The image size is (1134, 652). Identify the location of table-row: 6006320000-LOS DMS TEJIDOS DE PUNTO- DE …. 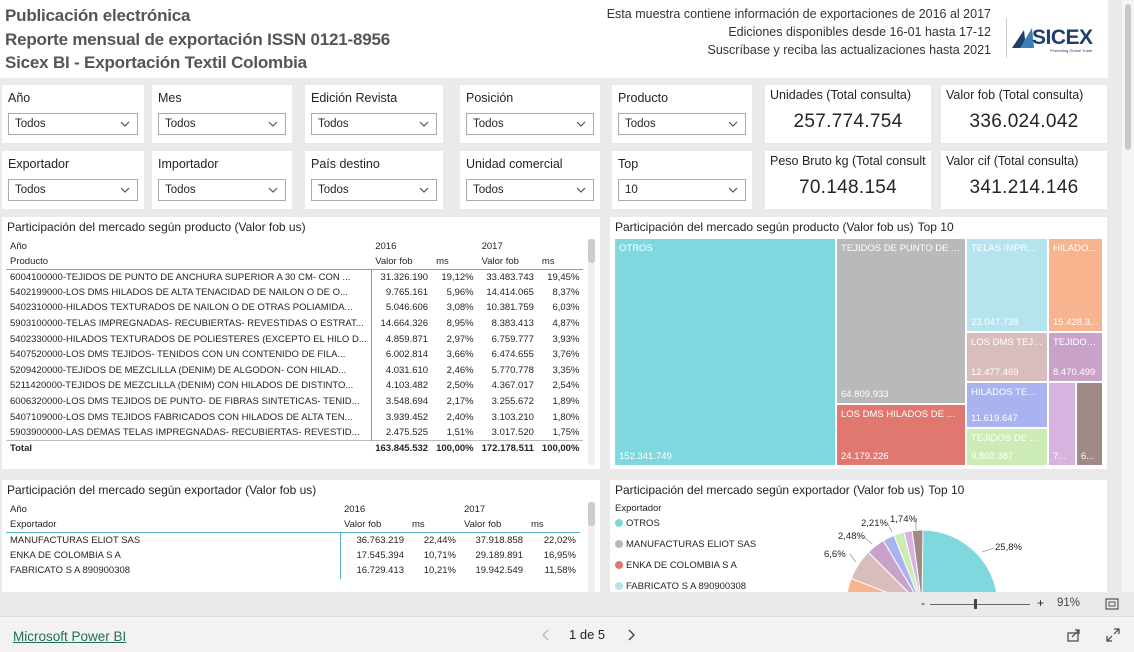
(294, 401).